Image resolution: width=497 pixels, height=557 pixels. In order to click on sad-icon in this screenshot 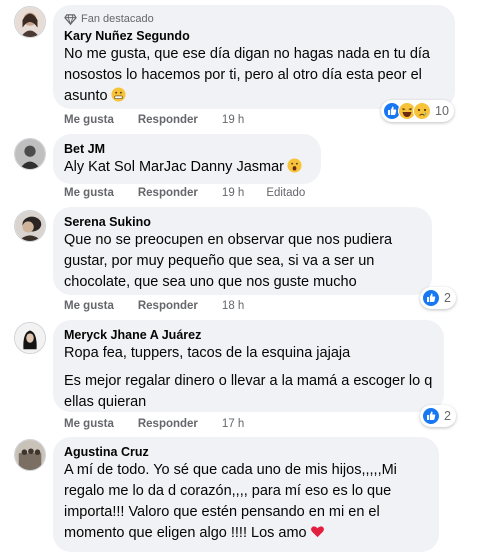, I will do `click(422, 111)`.